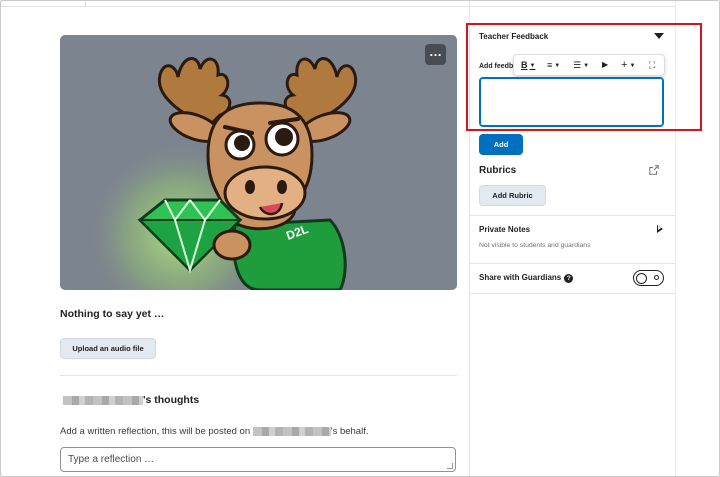 The height and width of the screenshot is (477, 720). I want to click on private-notes-title: Private Notes, so click(504, 229).